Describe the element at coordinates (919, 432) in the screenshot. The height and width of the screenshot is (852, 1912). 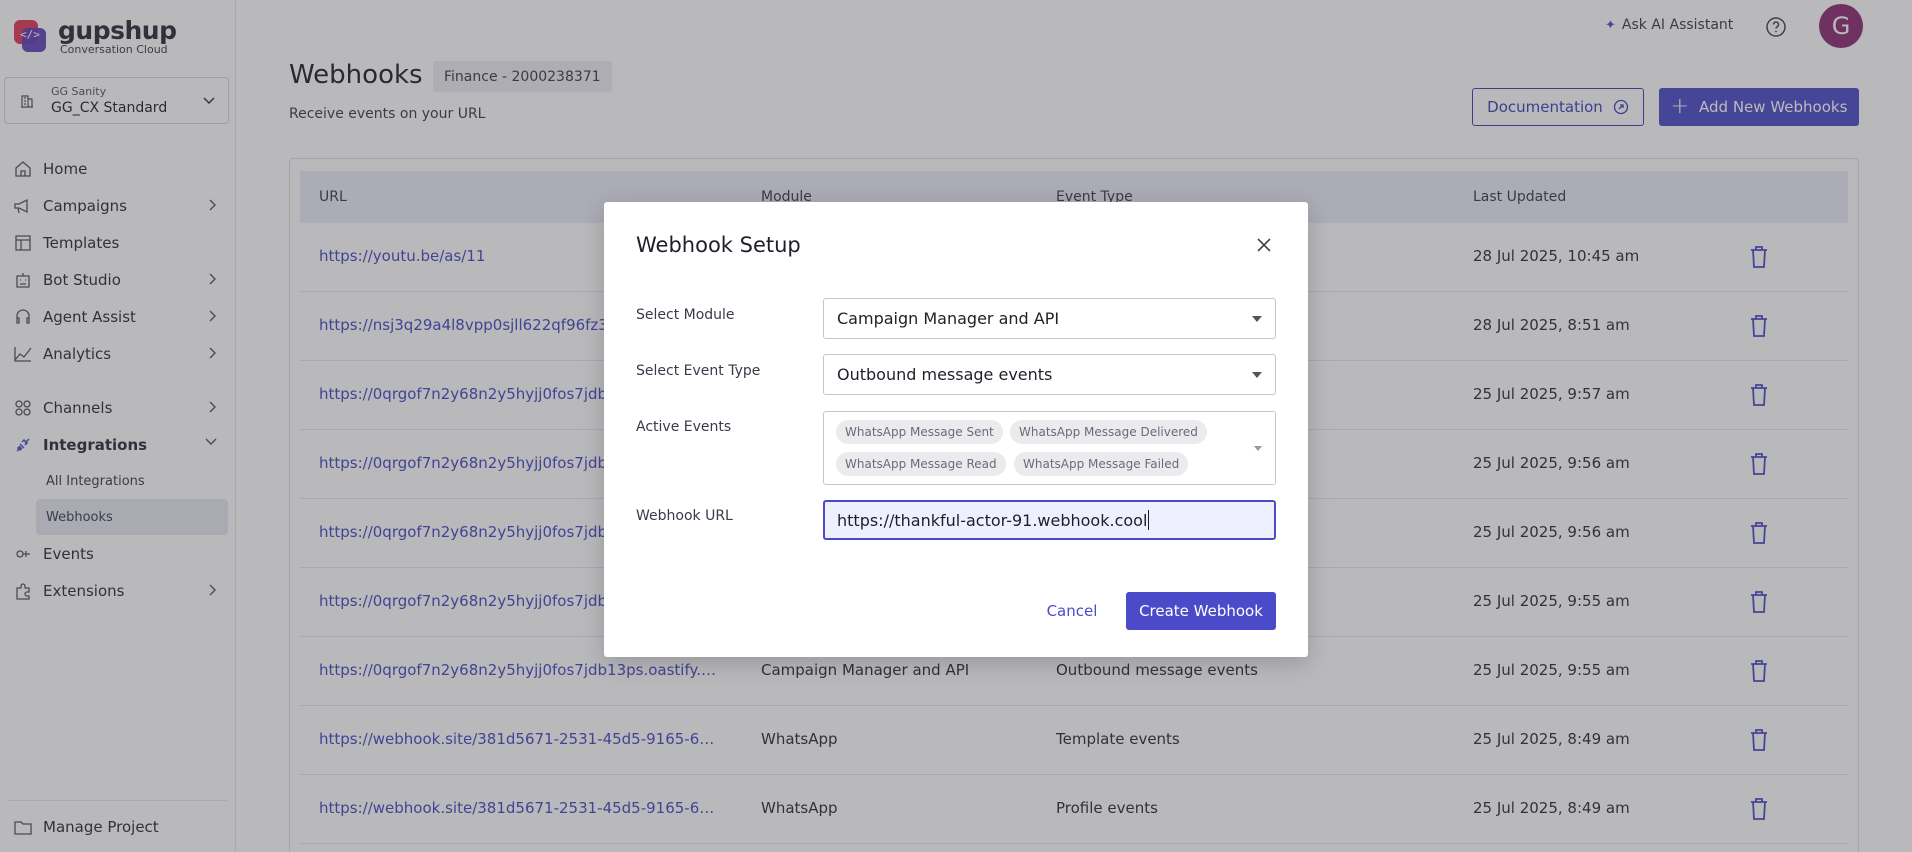
I see `event-chip: WhatsApp Message Sent` at that location.